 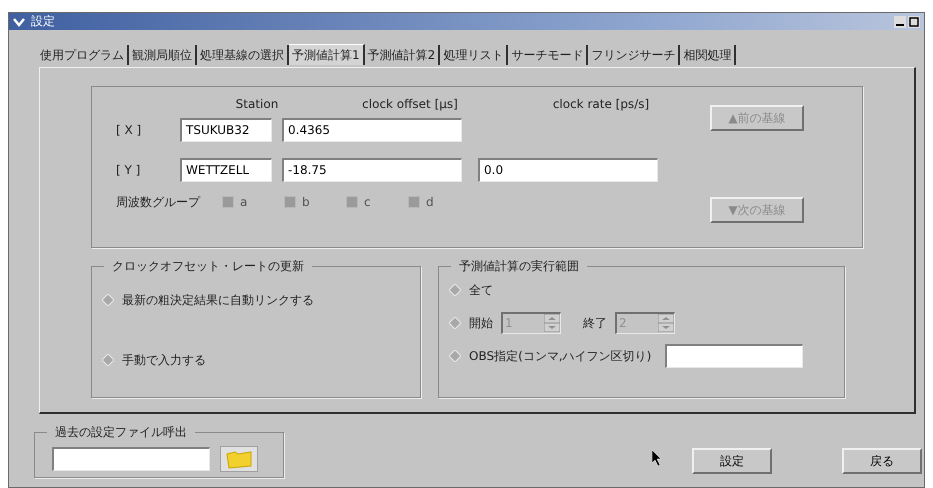 I want to click on tab: 処理リスト, so click(x=474, y=55).